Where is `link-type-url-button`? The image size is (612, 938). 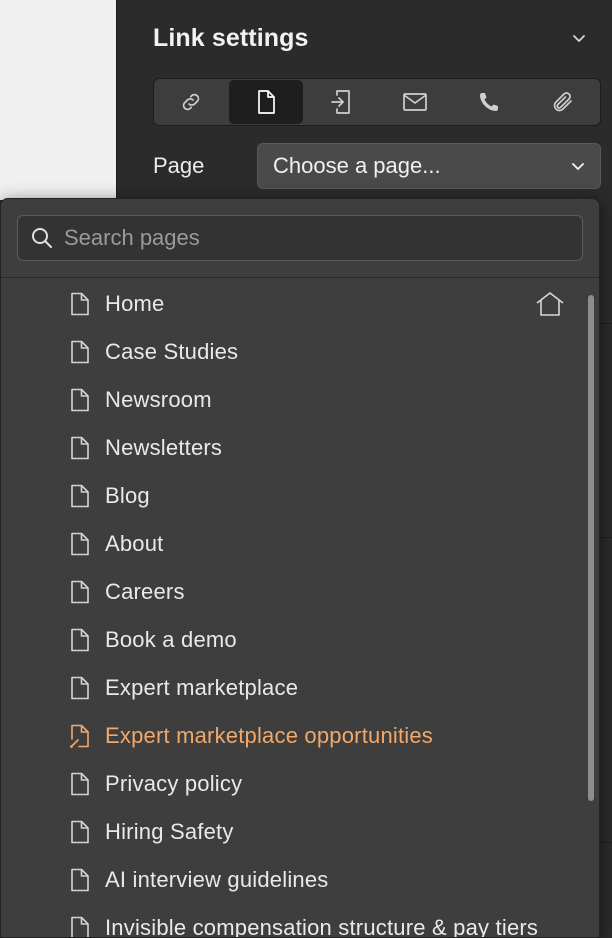
link-type-url-button is located at coordinates (191, 102).